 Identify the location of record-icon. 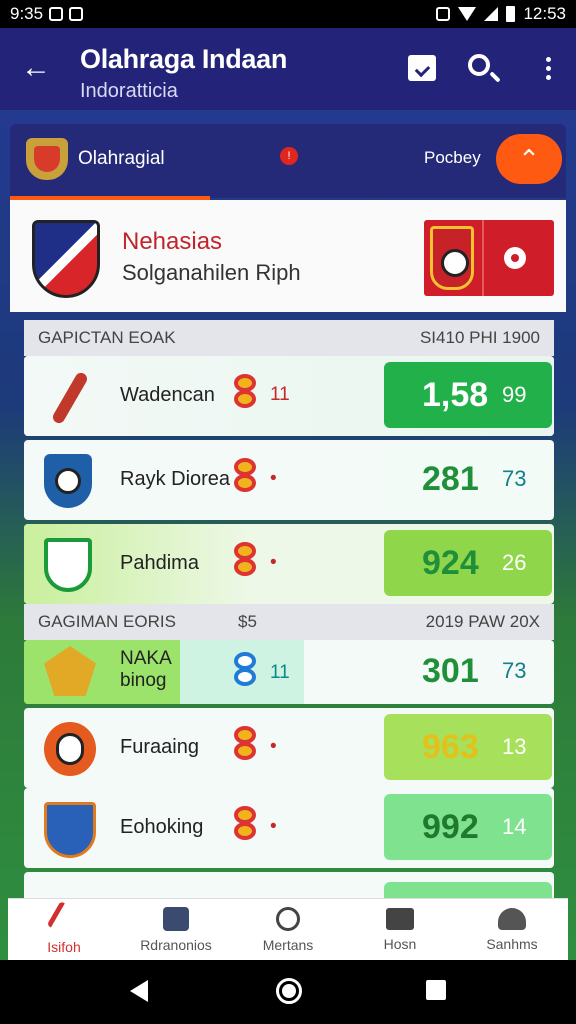
(515, 258).